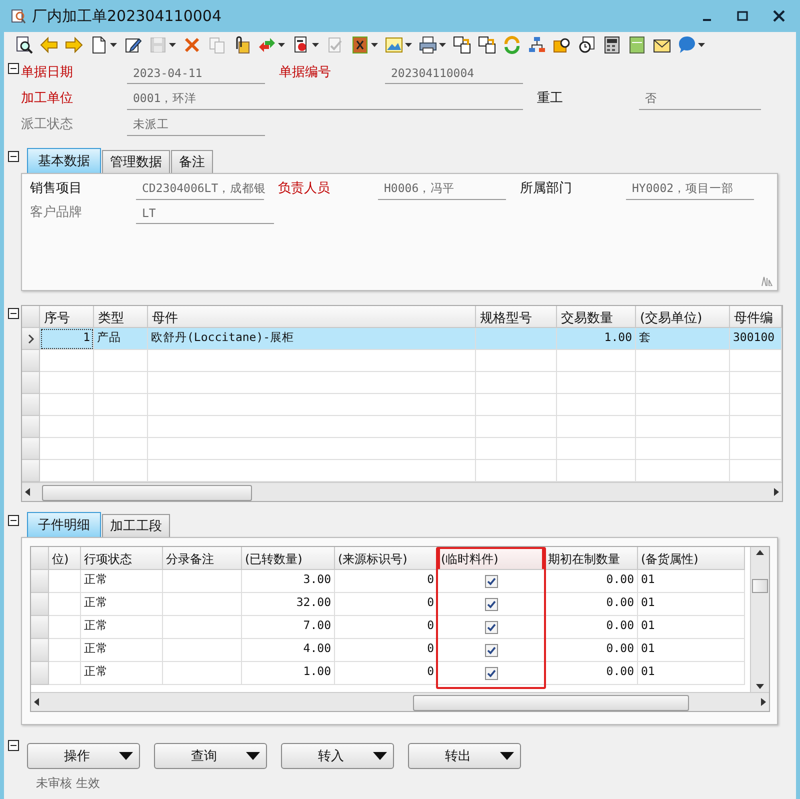  What do you see at coordinates (596, 317) in the screenshot?
I see `column-header: 交易数量` at bounding box center [596, 317].